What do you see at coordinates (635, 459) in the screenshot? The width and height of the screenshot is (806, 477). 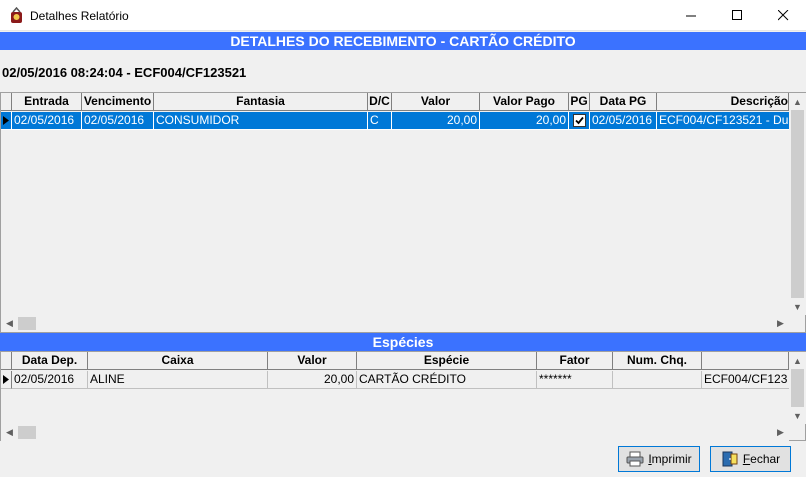 I see `printer-icon` at bounding box center [635, 459].